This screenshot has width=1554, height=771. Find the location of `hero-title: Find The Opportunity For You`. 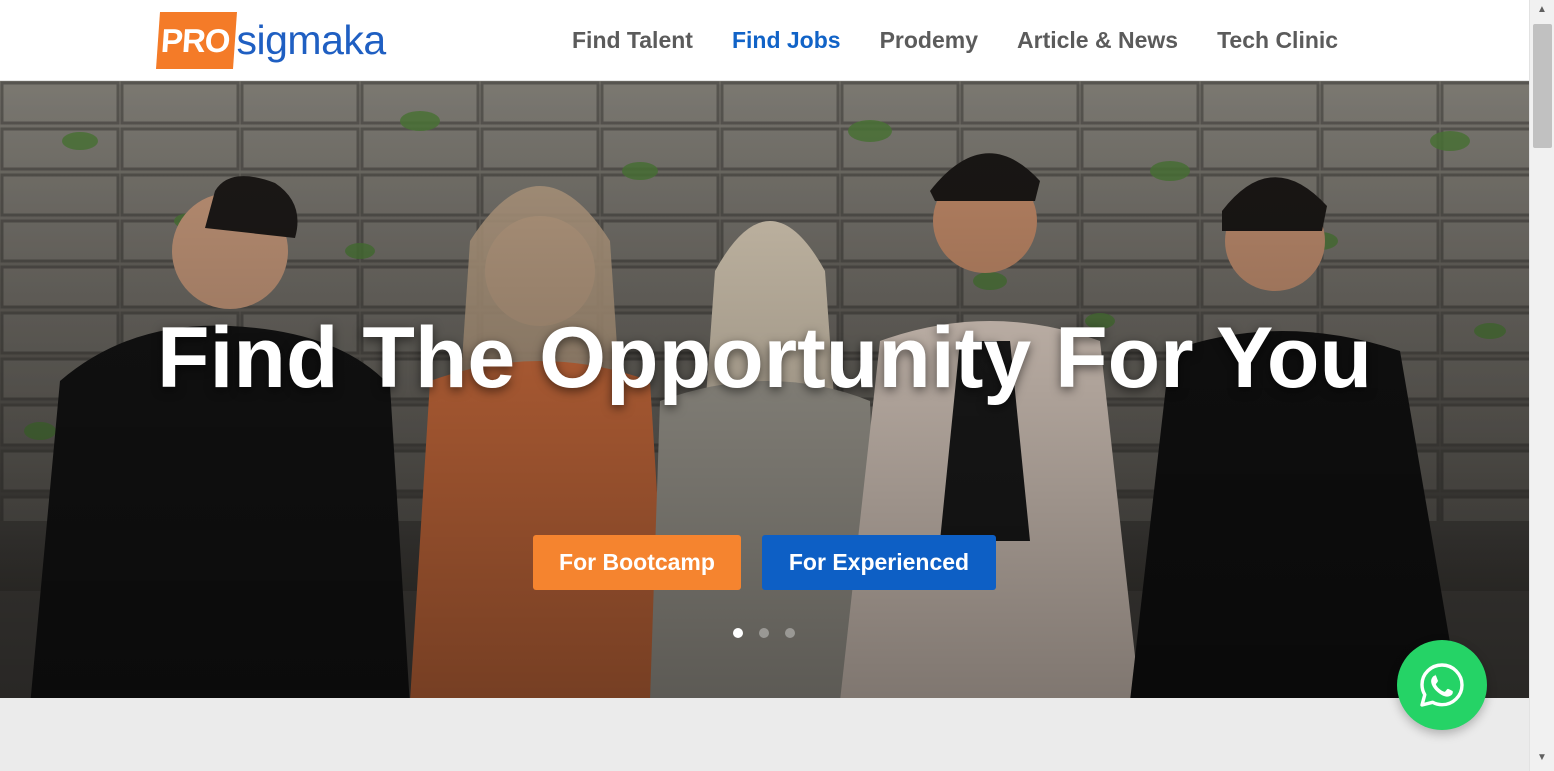

hero-title: Find The Opportunity For You is located at coordinates (764, 358).